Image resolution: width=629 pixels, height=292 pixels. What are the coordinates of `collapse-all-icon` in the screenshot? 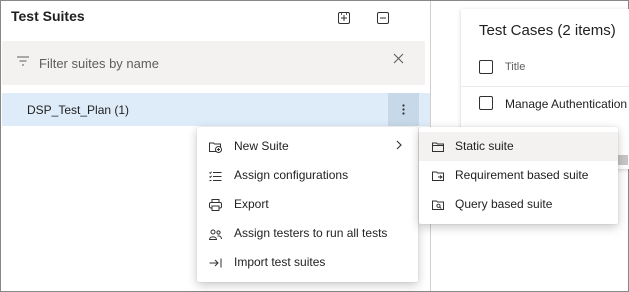 It's located at (383, 18).